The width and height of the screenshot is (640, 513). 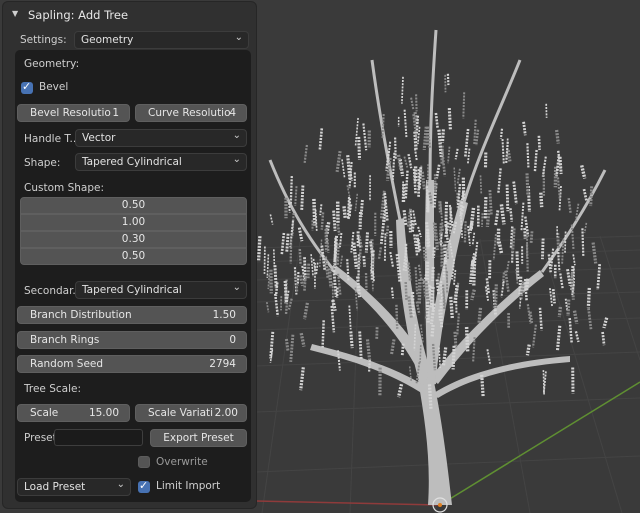 What do you see at coordinates (132, 364) in the screenshot?
I see `random-seed-field: Random Seed 2794` at bounding box center [132, 364].